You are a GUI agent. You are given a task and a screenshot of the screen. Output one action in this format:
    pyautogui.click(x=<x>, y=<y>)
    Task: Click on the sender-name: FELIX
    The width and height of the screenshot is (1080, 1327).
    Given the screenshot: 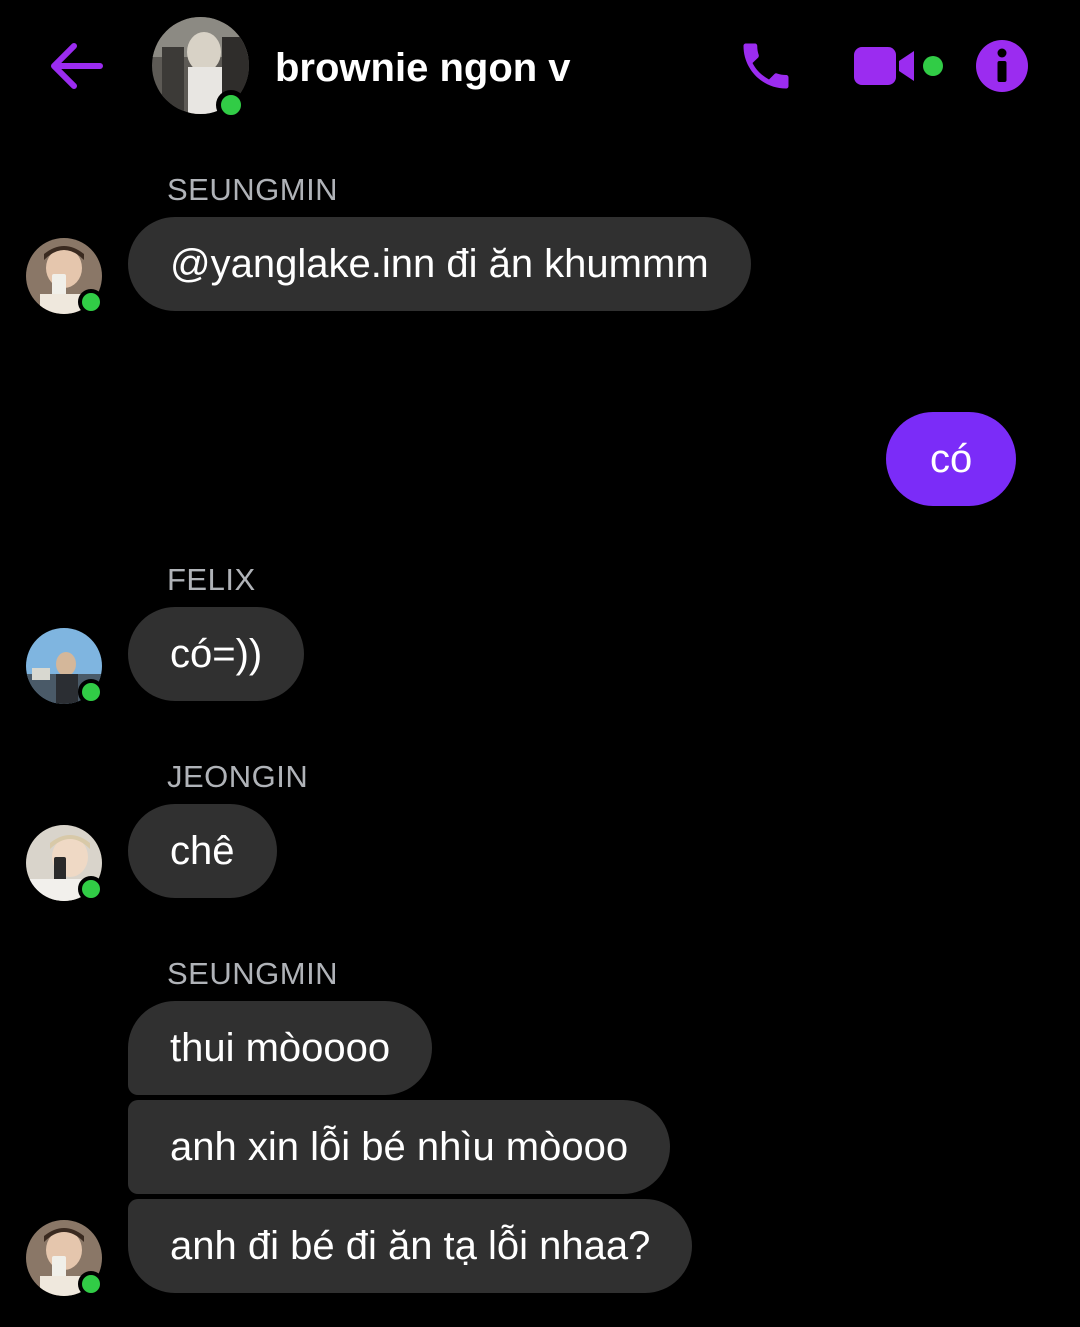 What is the action you would take?
    pyautogui.click(x=211, y=579)
    